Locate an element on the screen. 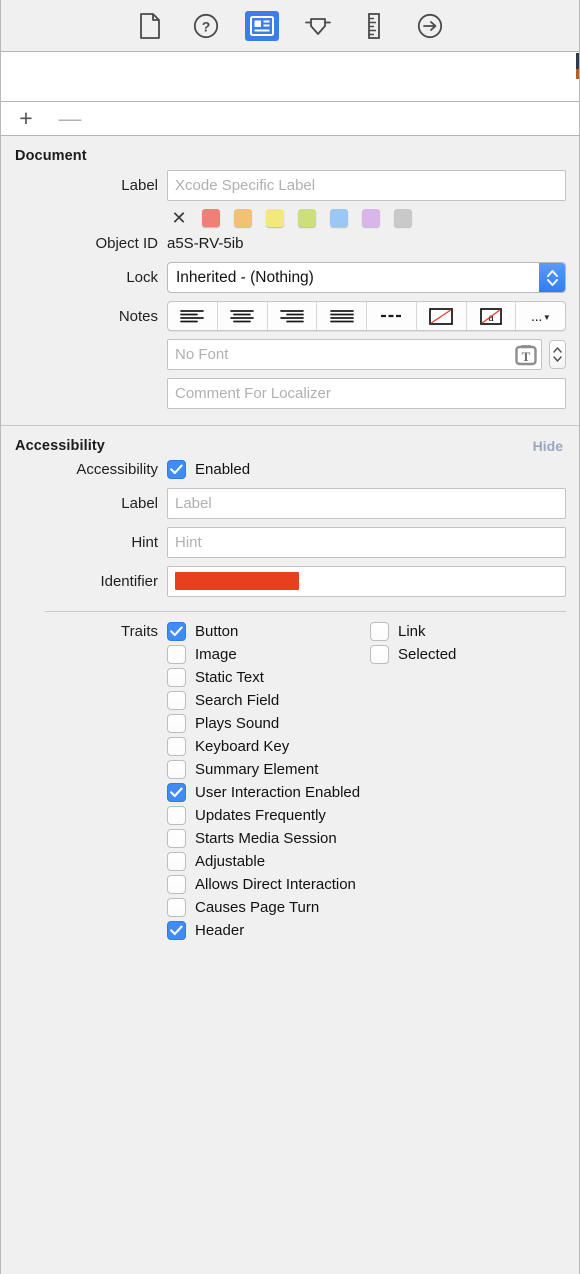 This screenshot has height=1274, width=580. document-label-caption: Label is located at coordinates (139, 185).